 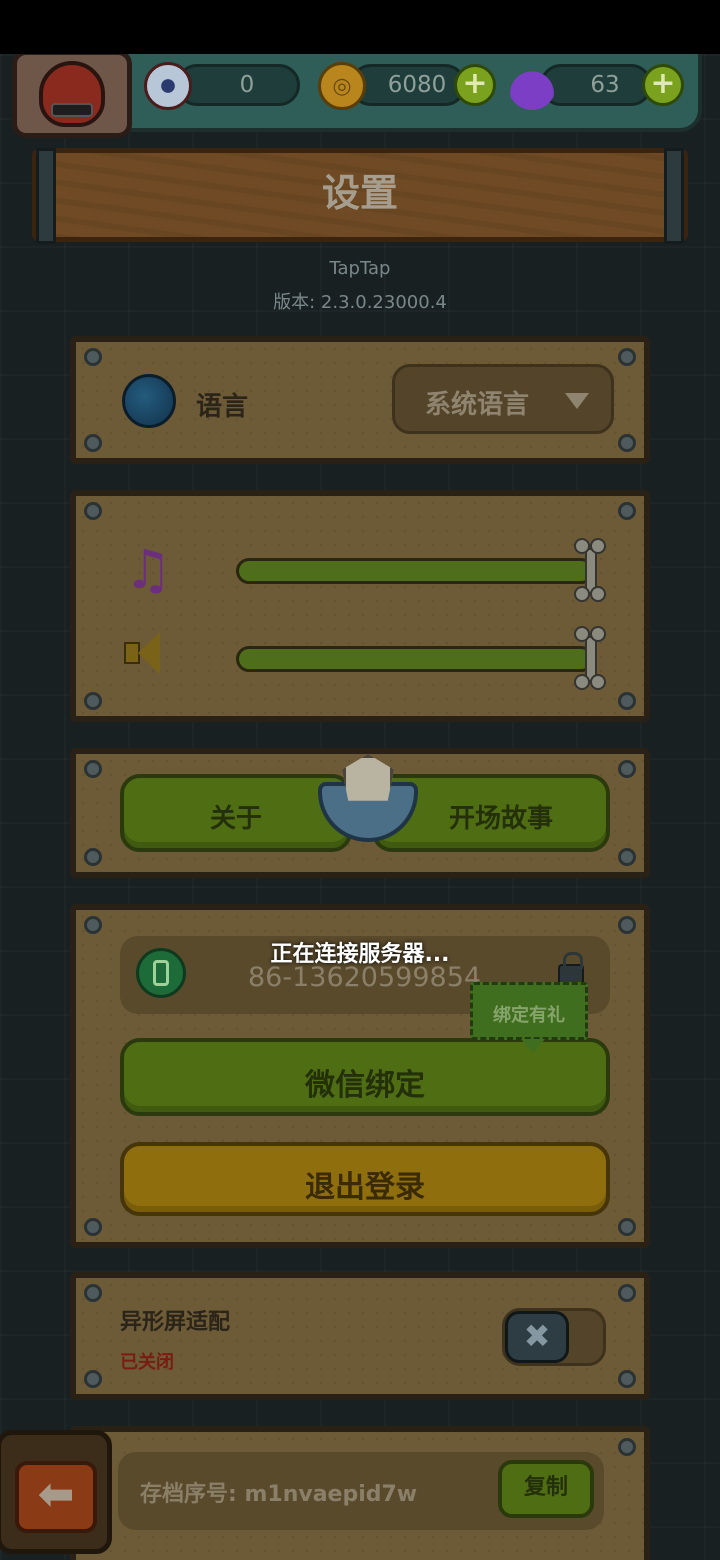 I want to click on audio-panel: ♫, so click(x=360, y=606).